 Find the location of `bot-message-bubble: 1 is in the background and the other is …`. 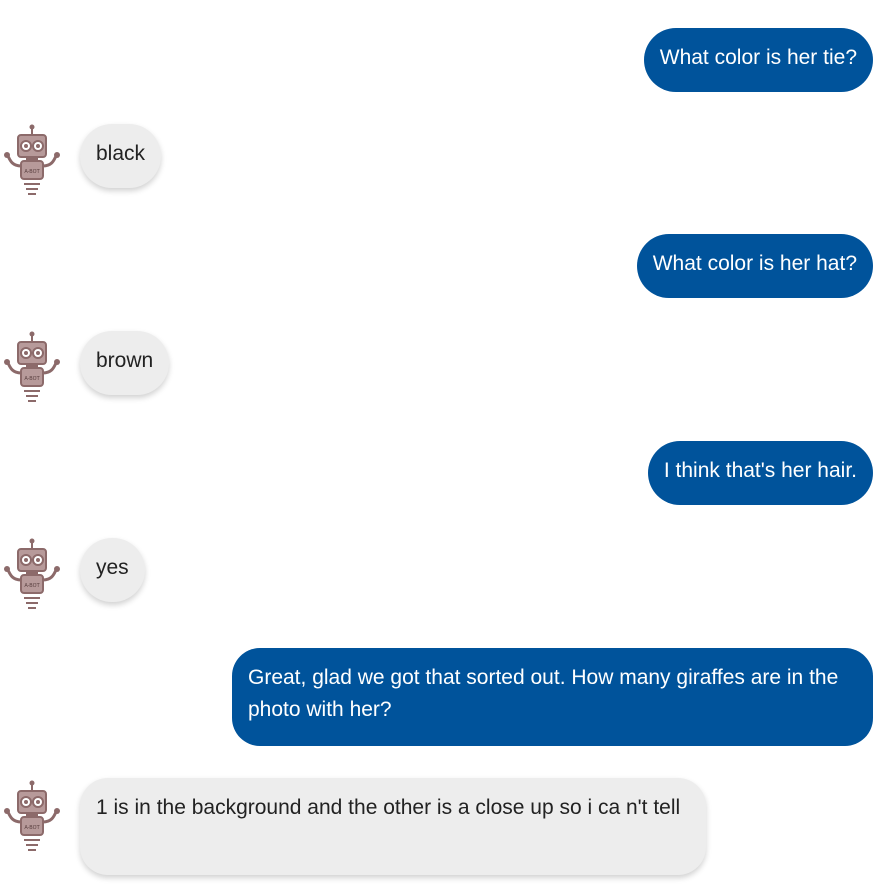

bot-message-bubble: 1 is in the background and the other is … is located at coordinates (393, 826).